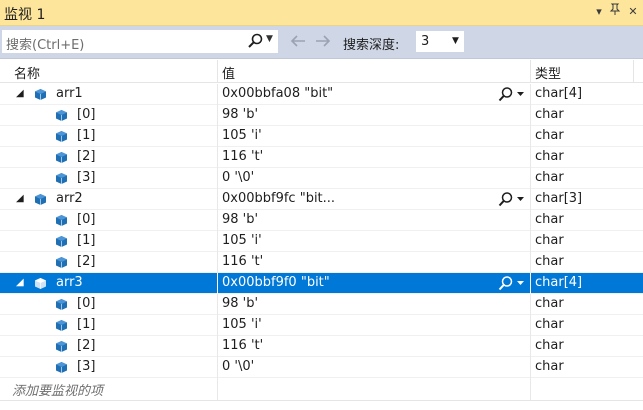  What do you see at coordinates (440, 41) in the screenshot?
I see `search-depth-select: 3 ▼` at bounding box center [440, 41].